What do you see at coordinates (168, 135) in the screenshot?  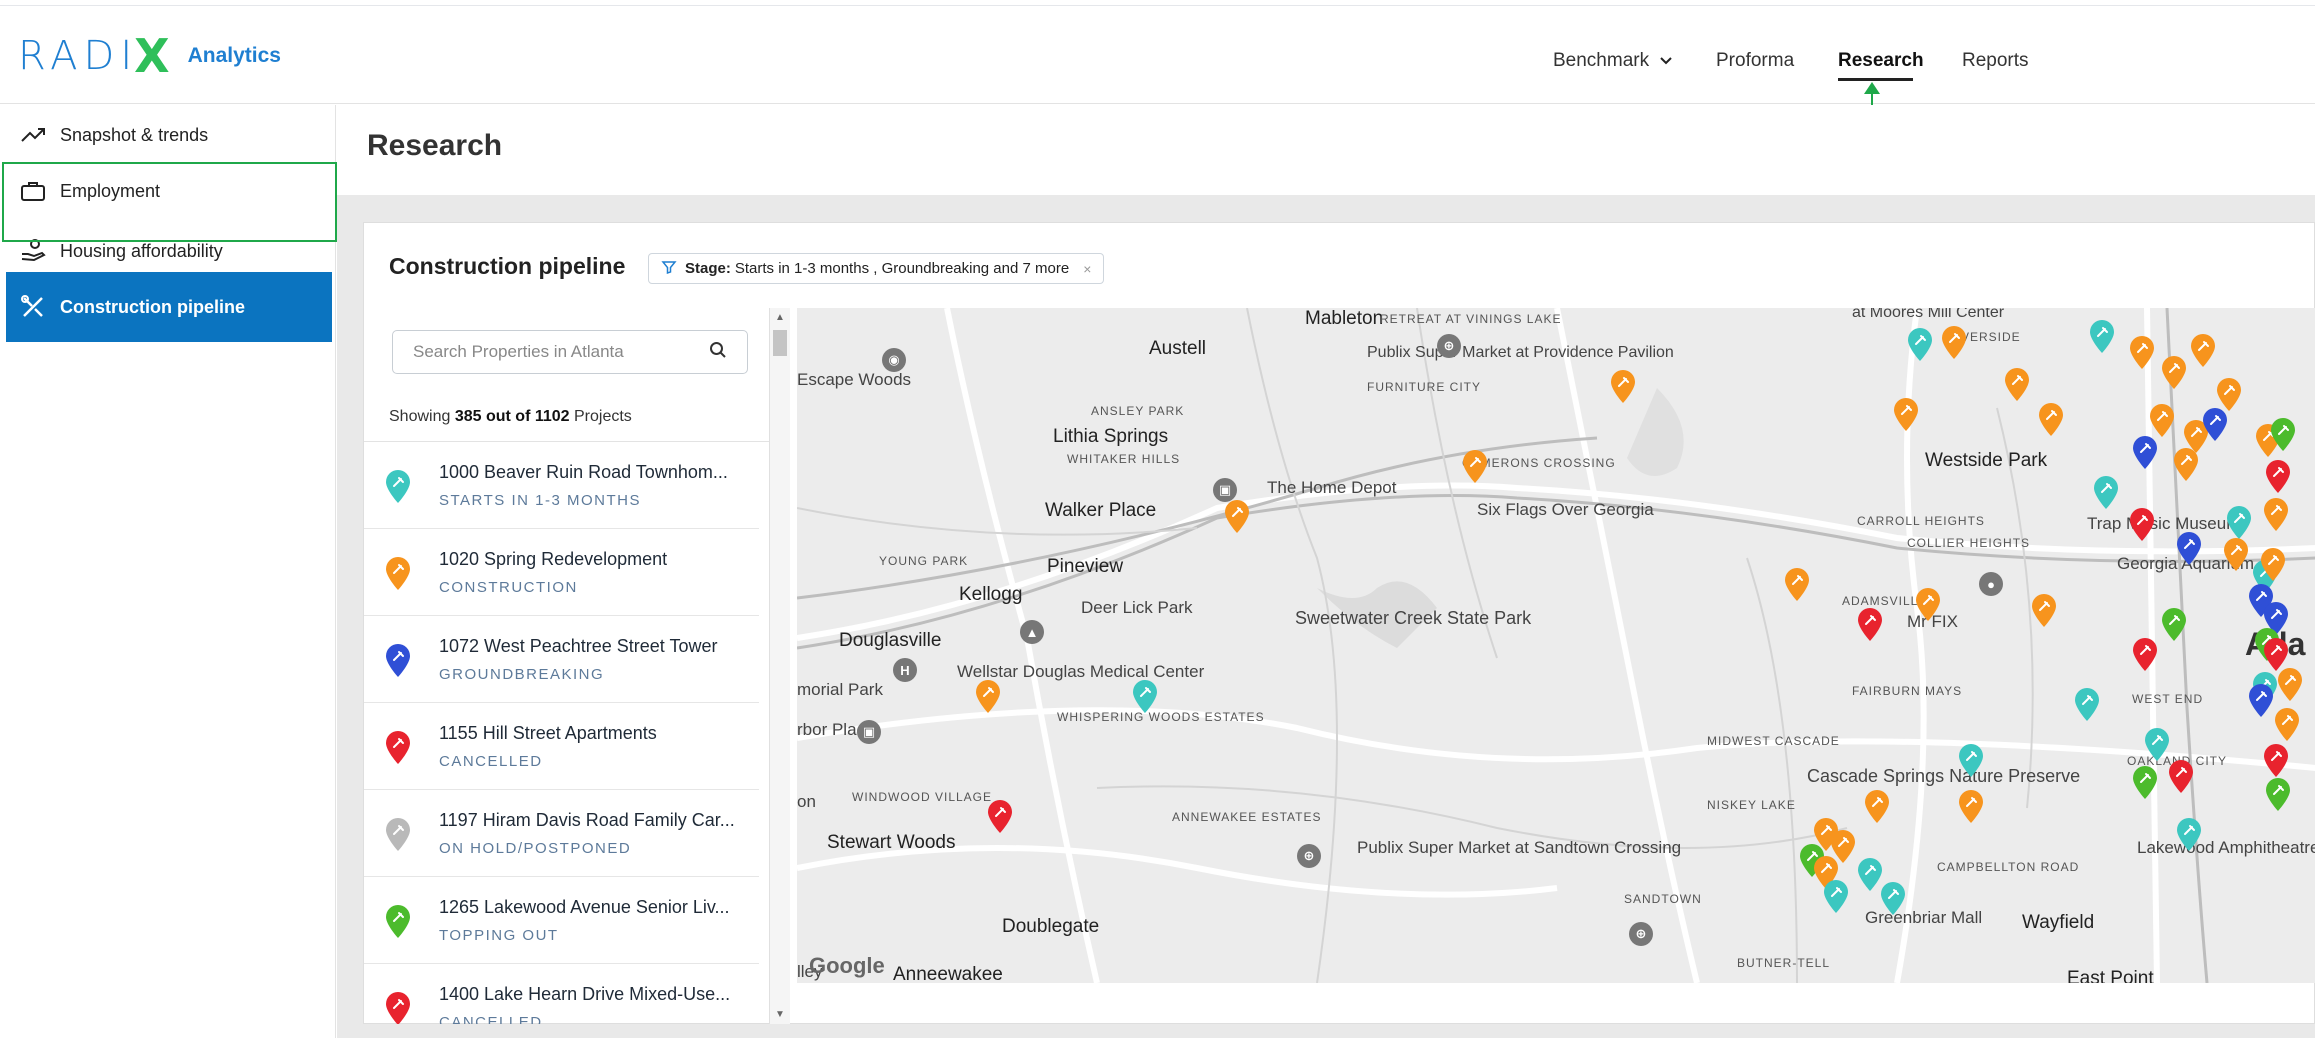 I see `sidebar-item-snapshot: Snapshot & trends` at bounding box center [168, 135].